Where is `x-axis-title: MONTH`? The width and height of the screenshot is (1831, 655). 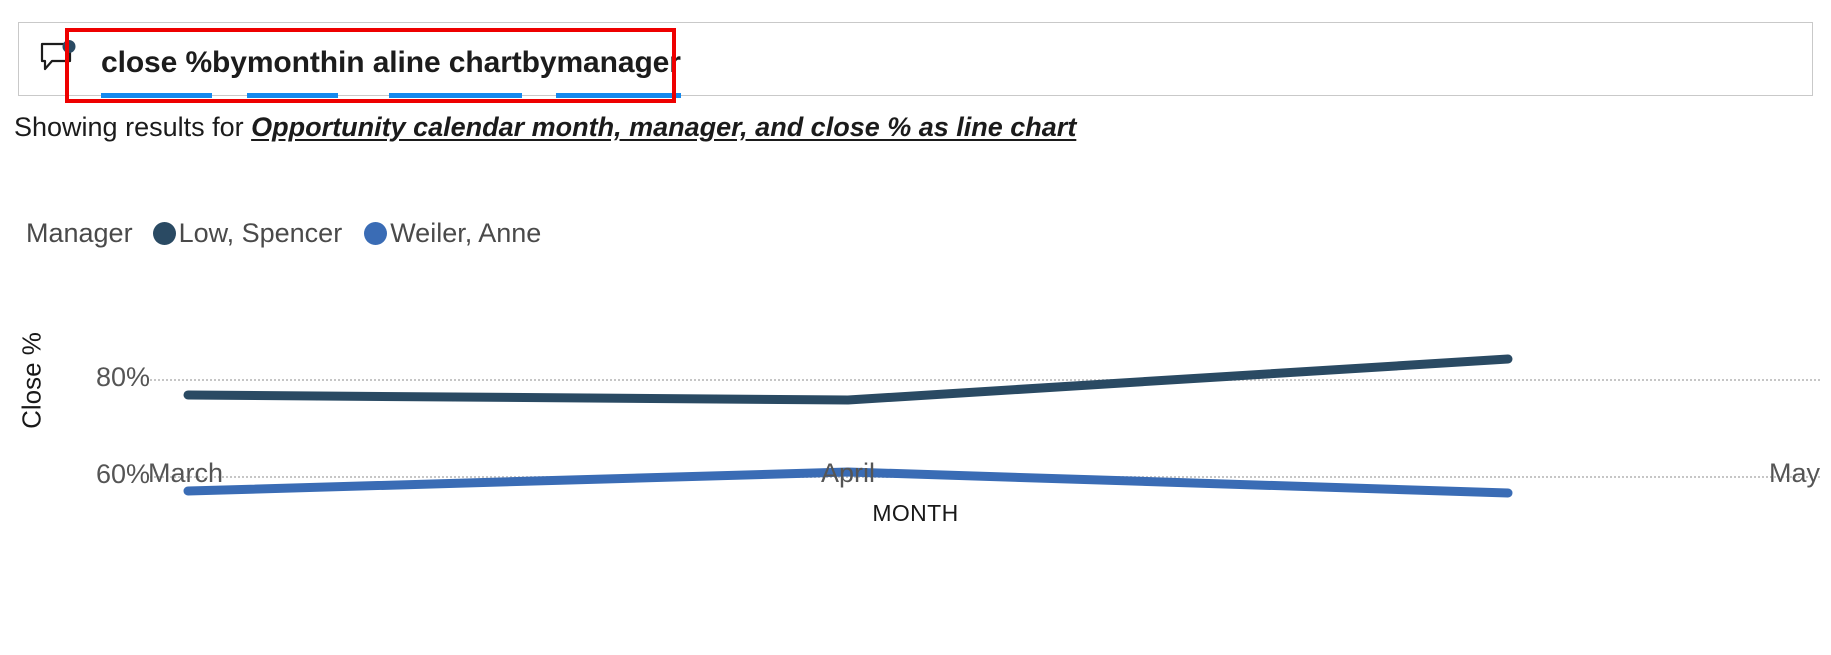 x-axis-title: MONTH is located at coordinates (915, 513).